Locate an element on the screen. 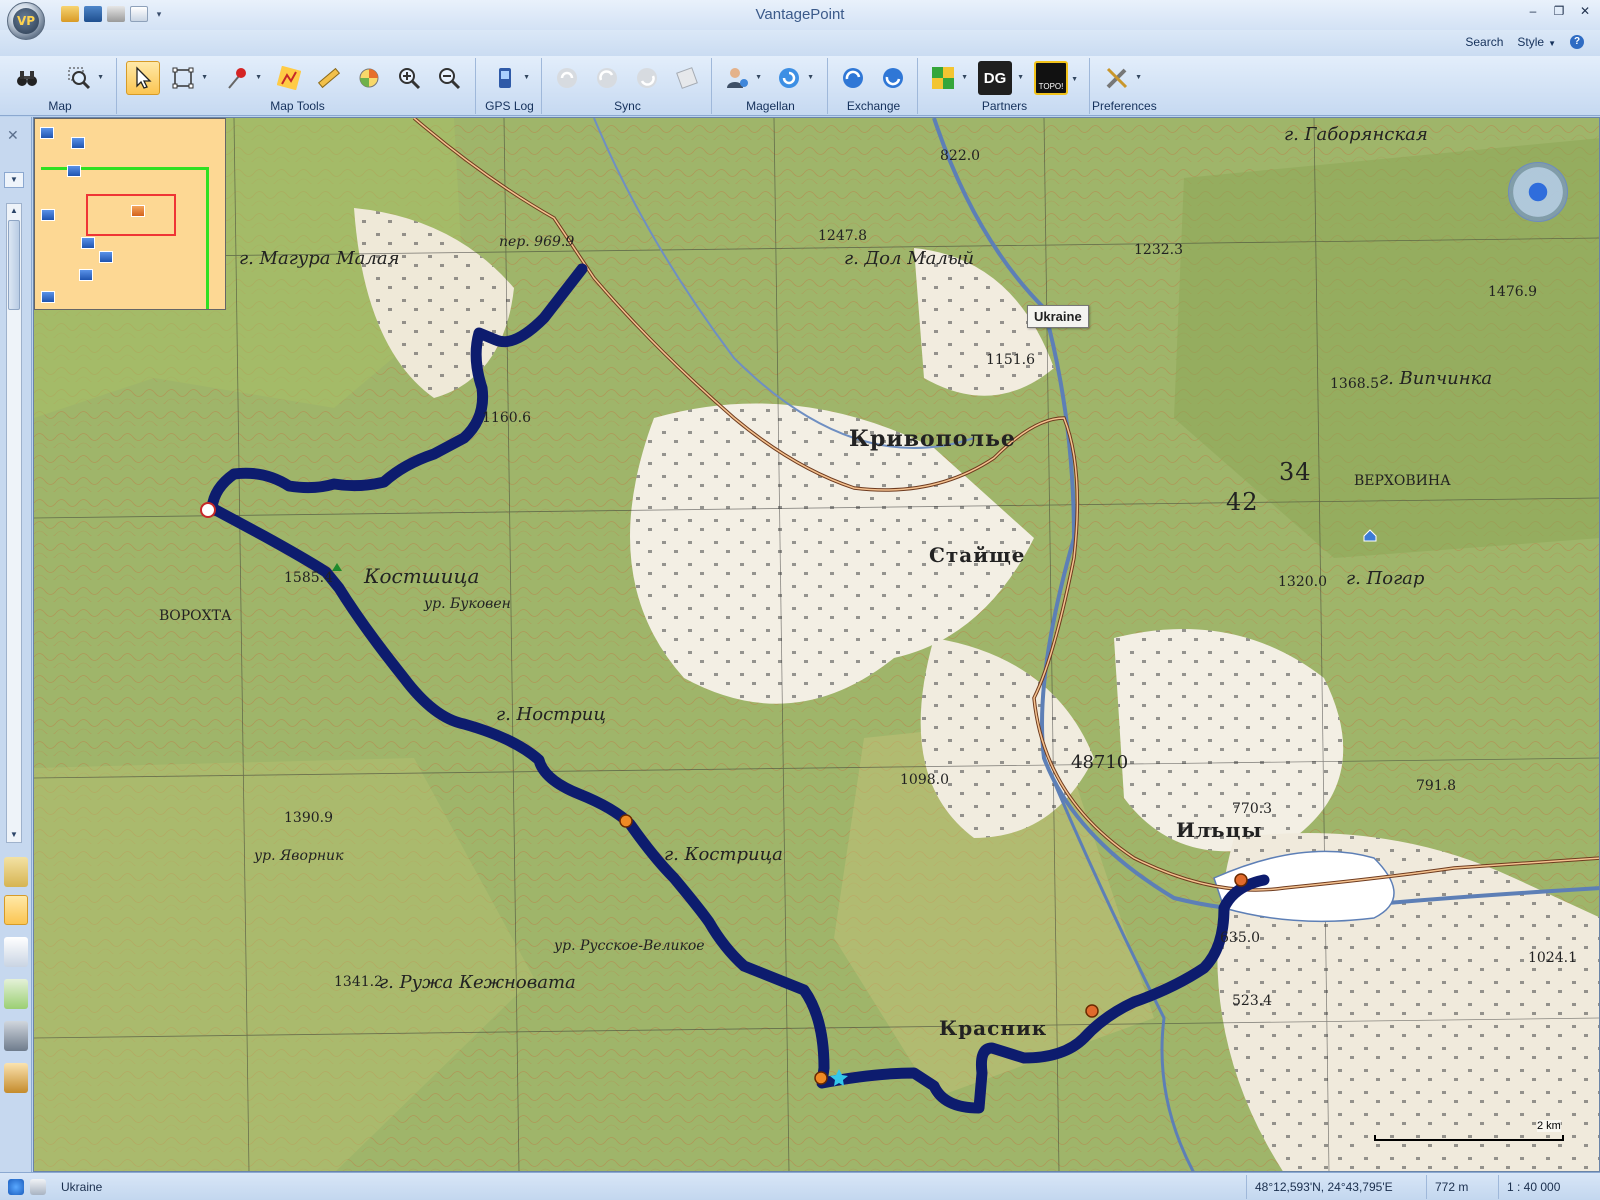  find-button is located at coordinates (27, 78).